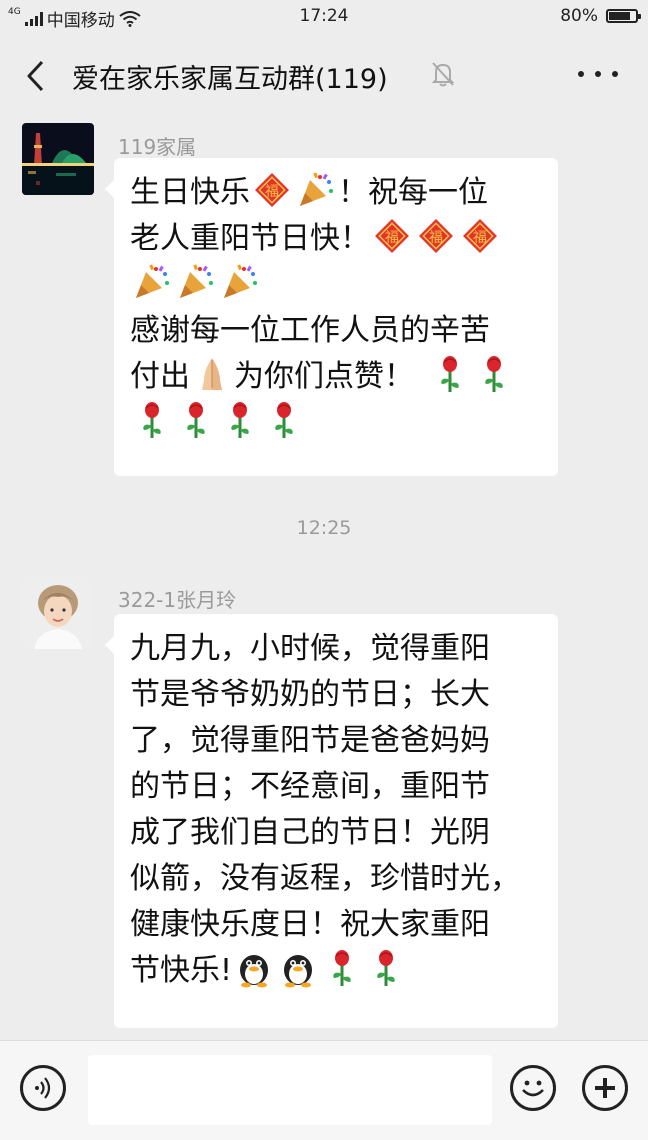  I want to click on chat-title: 爱在家乐家属互动群(119), so click(230, 79).